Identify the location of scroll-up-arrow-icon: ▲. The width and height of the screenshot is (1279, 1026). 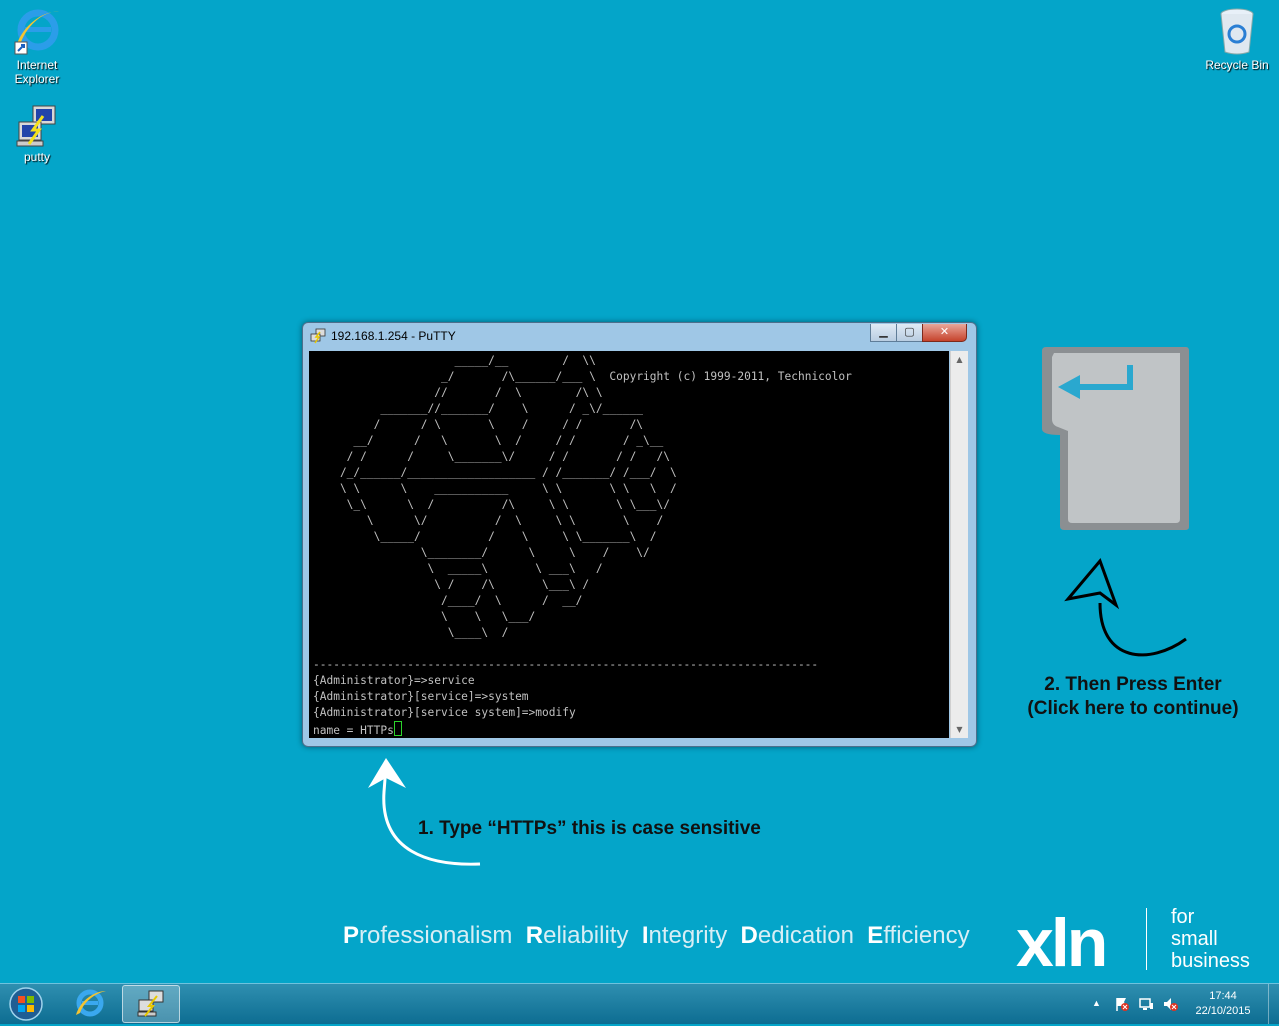
(959, 359).